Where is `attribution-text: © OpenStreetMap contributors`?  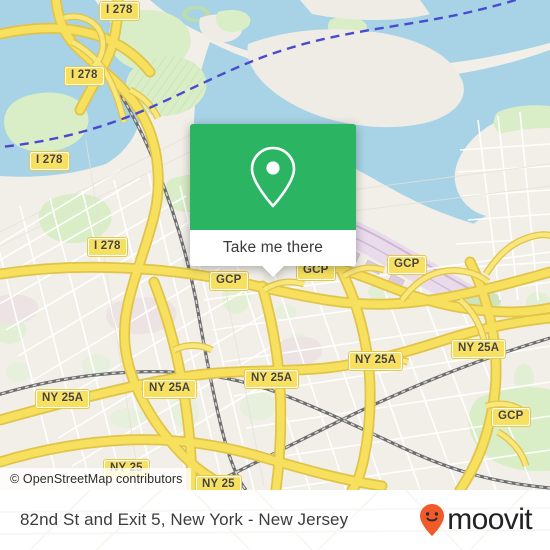
attribution-text: © OpenStreetMap contributors is located at coordinates (96, 479).